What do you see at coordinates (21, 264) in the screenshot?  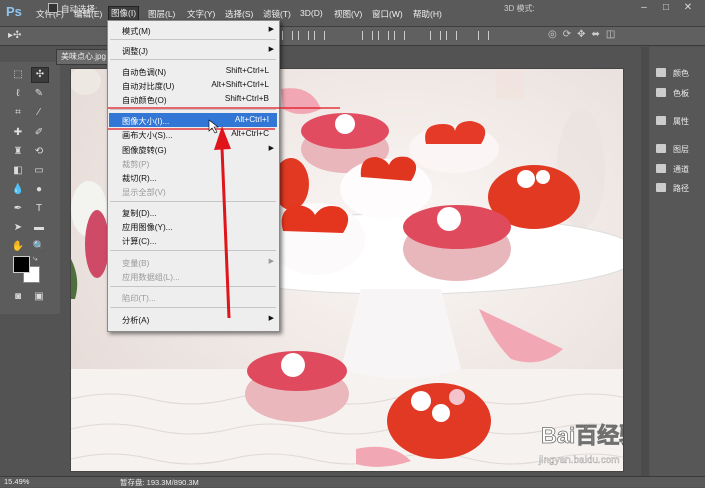 I see `foreground-color-swatch` at bounding box center [21, 264].